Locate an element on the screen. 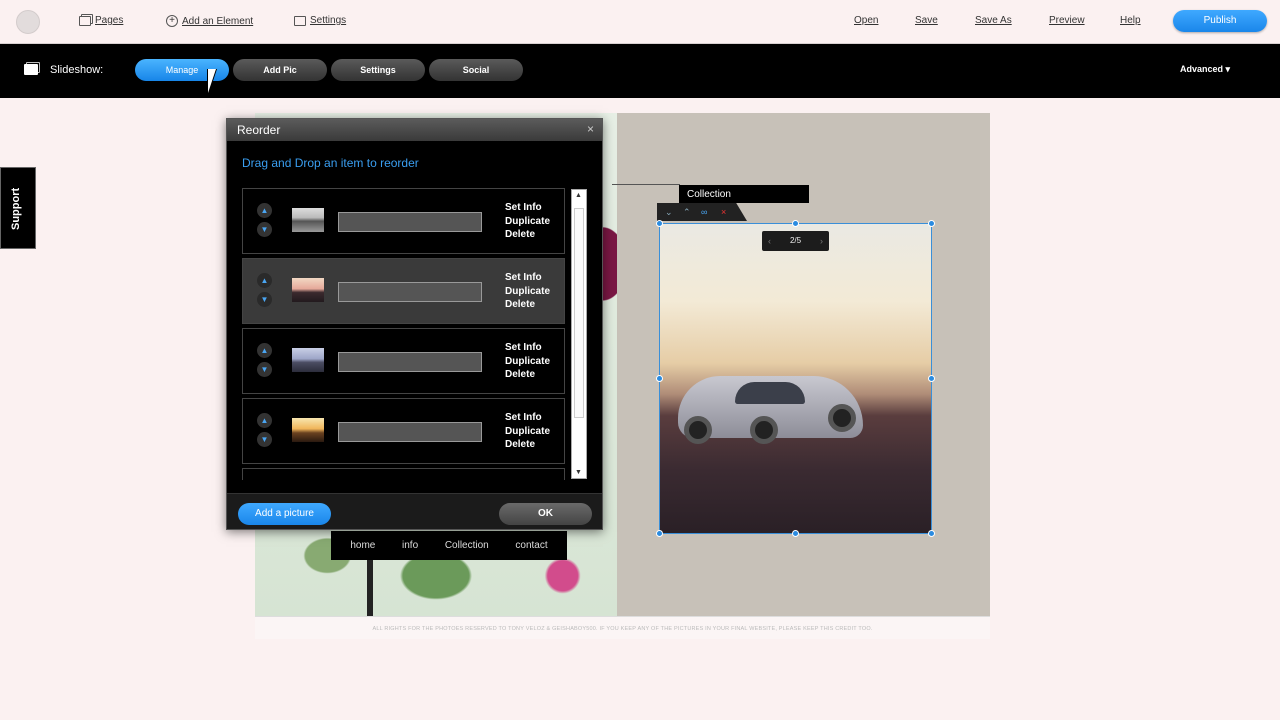  collection-title: Collection is located at coordinates (744, 194).